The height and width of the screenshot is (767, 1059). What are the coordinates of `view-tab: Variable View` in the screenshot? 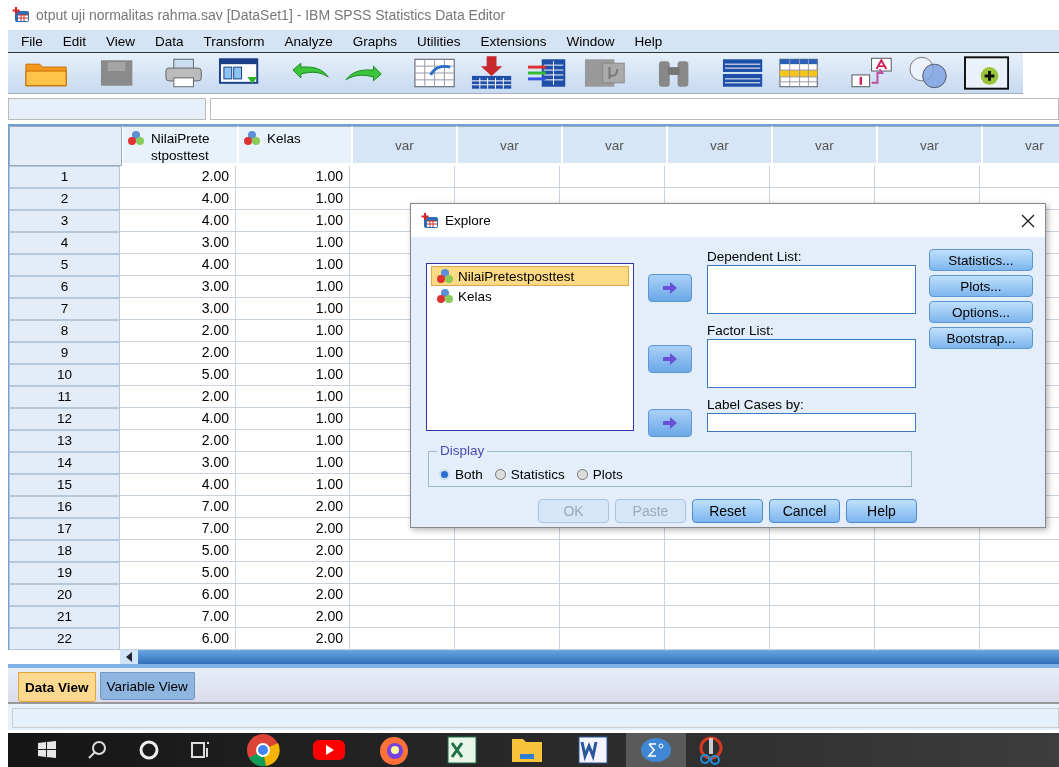 It's located at (147, 686).